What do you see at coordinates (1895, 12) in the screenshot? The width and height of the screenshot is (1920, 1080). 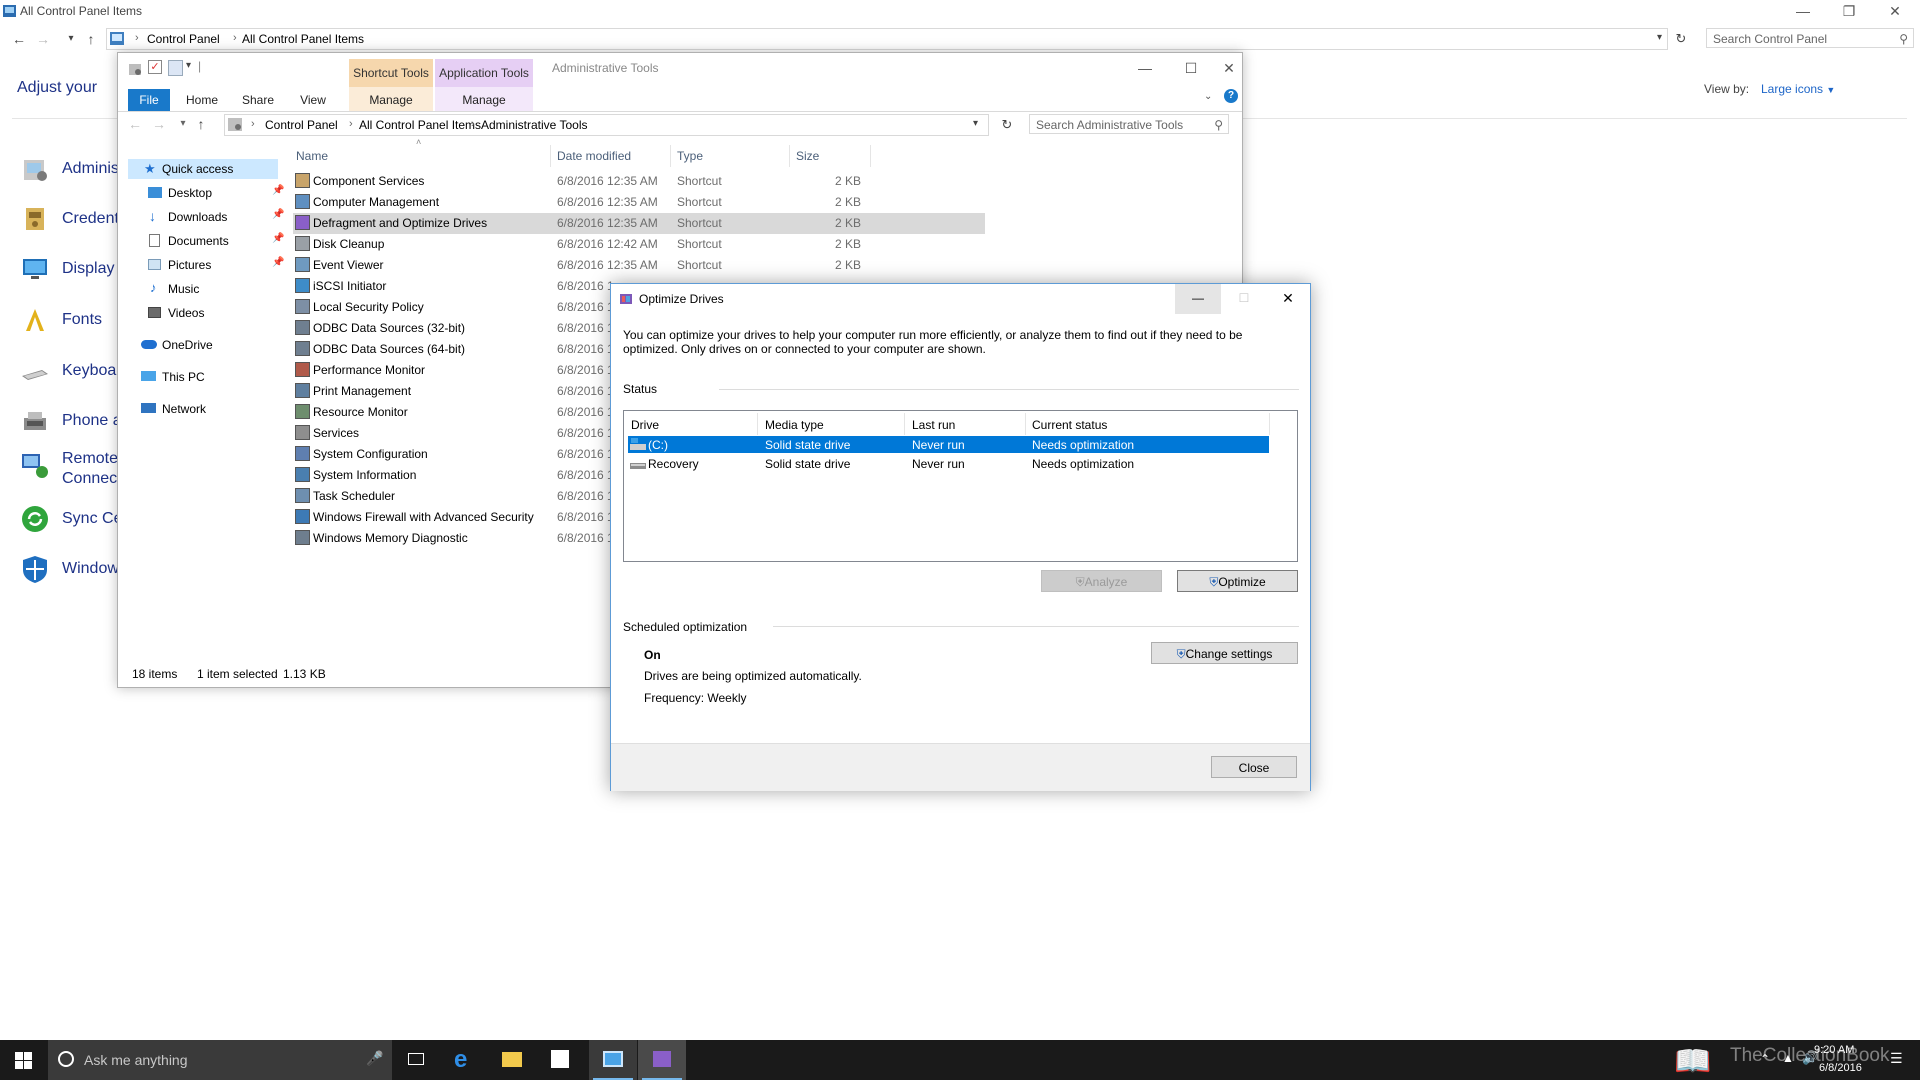 I see `close-button: ✕` at bounding box center [1895, 12].